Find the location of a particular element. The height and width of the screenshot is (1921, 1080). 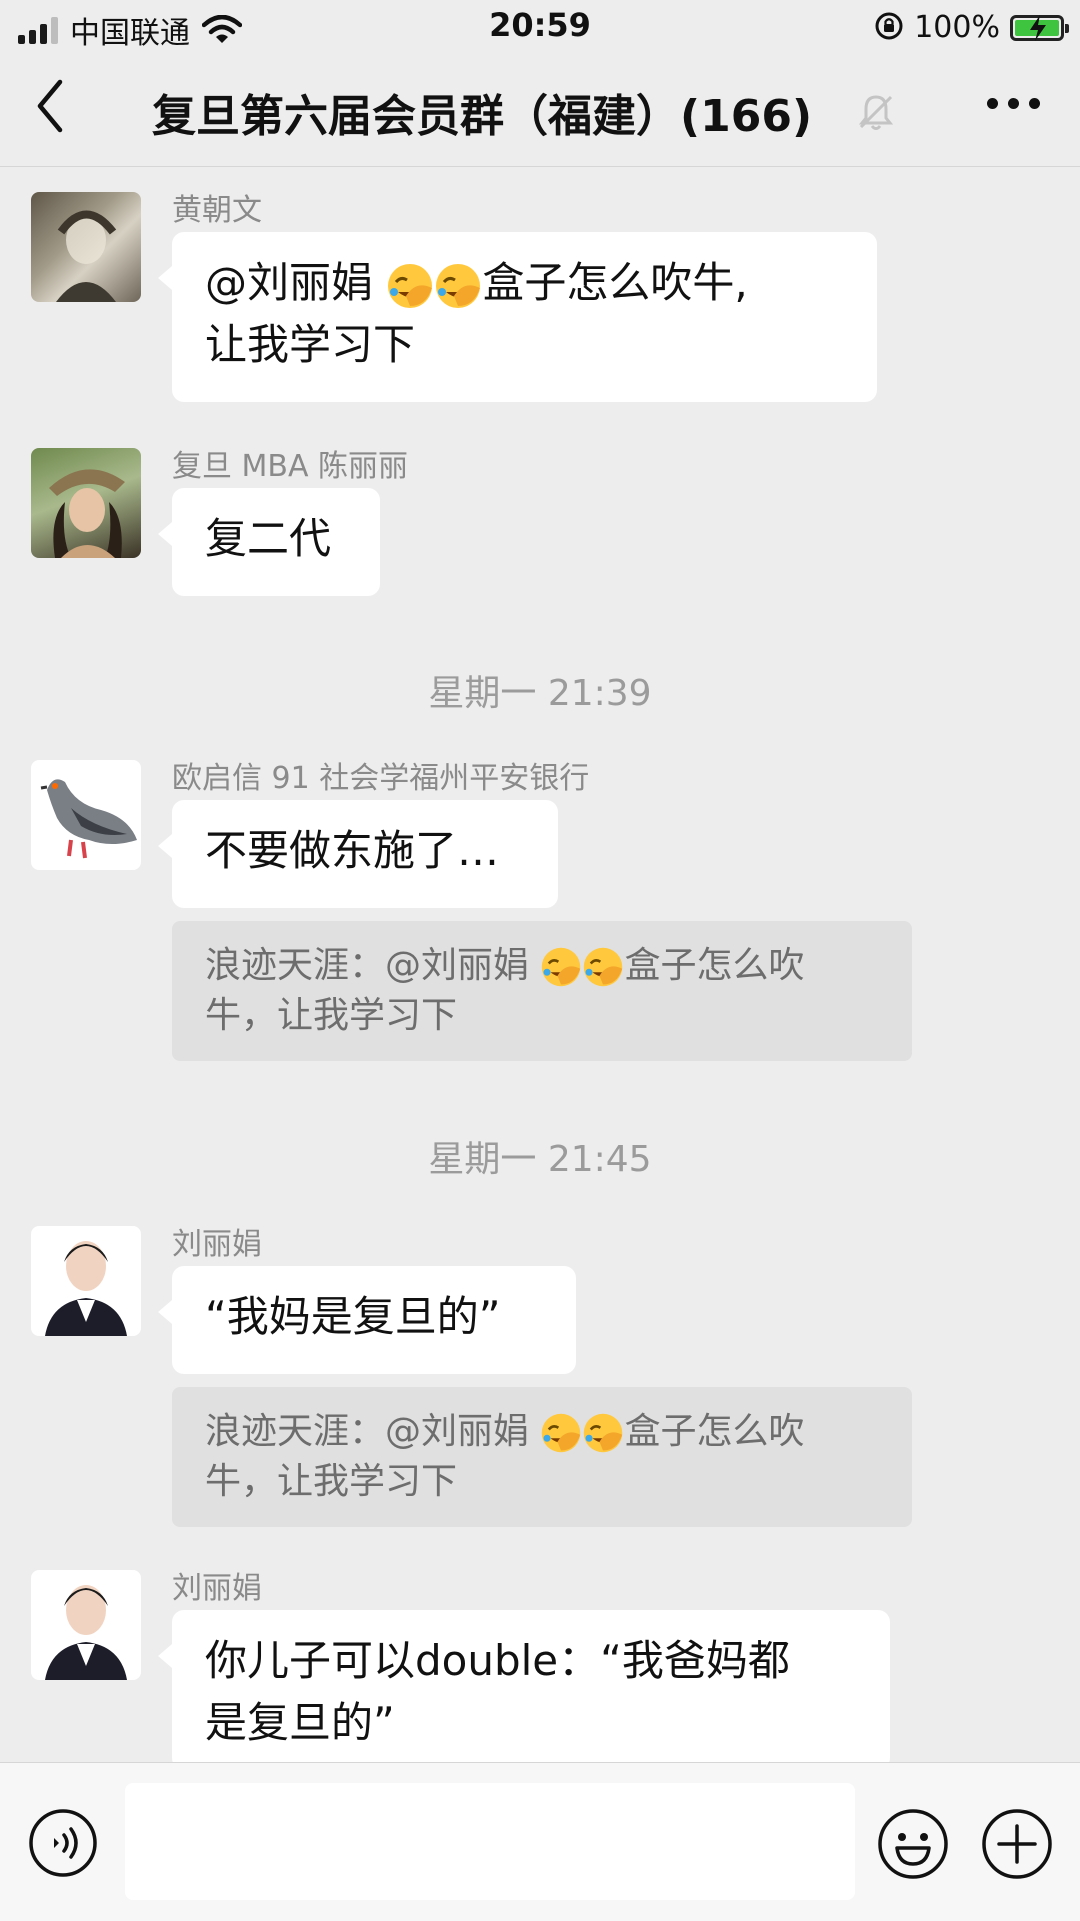

mute-bell-icon is located at coordinates (876, 114).